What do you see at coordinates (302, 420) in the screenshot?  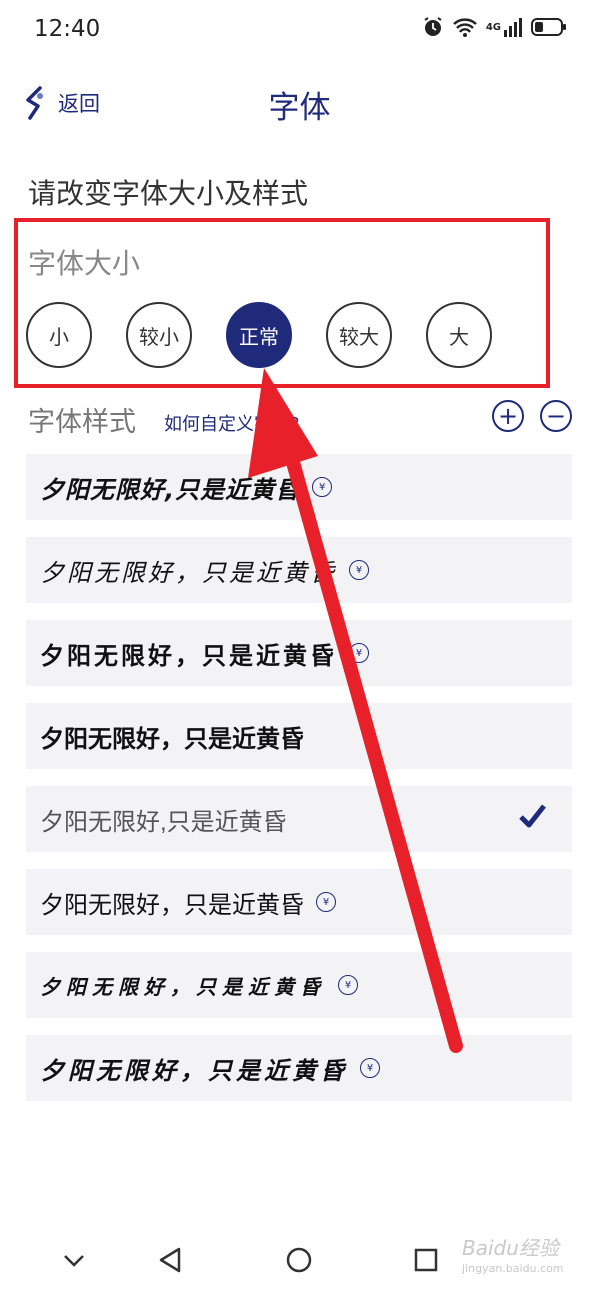 I see `font-style-header: 字体样式 如何自定义字库? + −` at bounding box center [302, 420].